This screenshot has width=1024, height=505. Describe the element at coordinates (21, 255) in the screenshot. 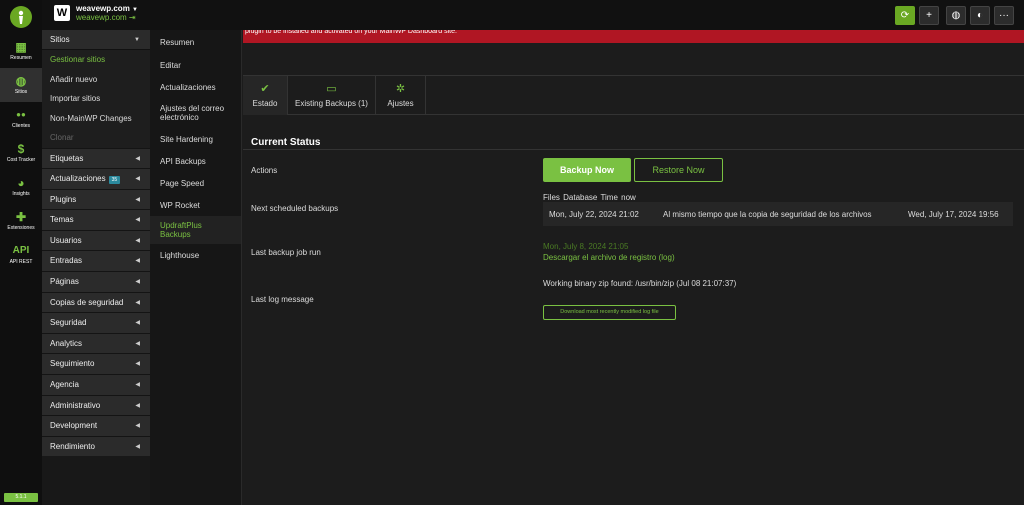

I see `nav-api-rest: API API REST` at that location.